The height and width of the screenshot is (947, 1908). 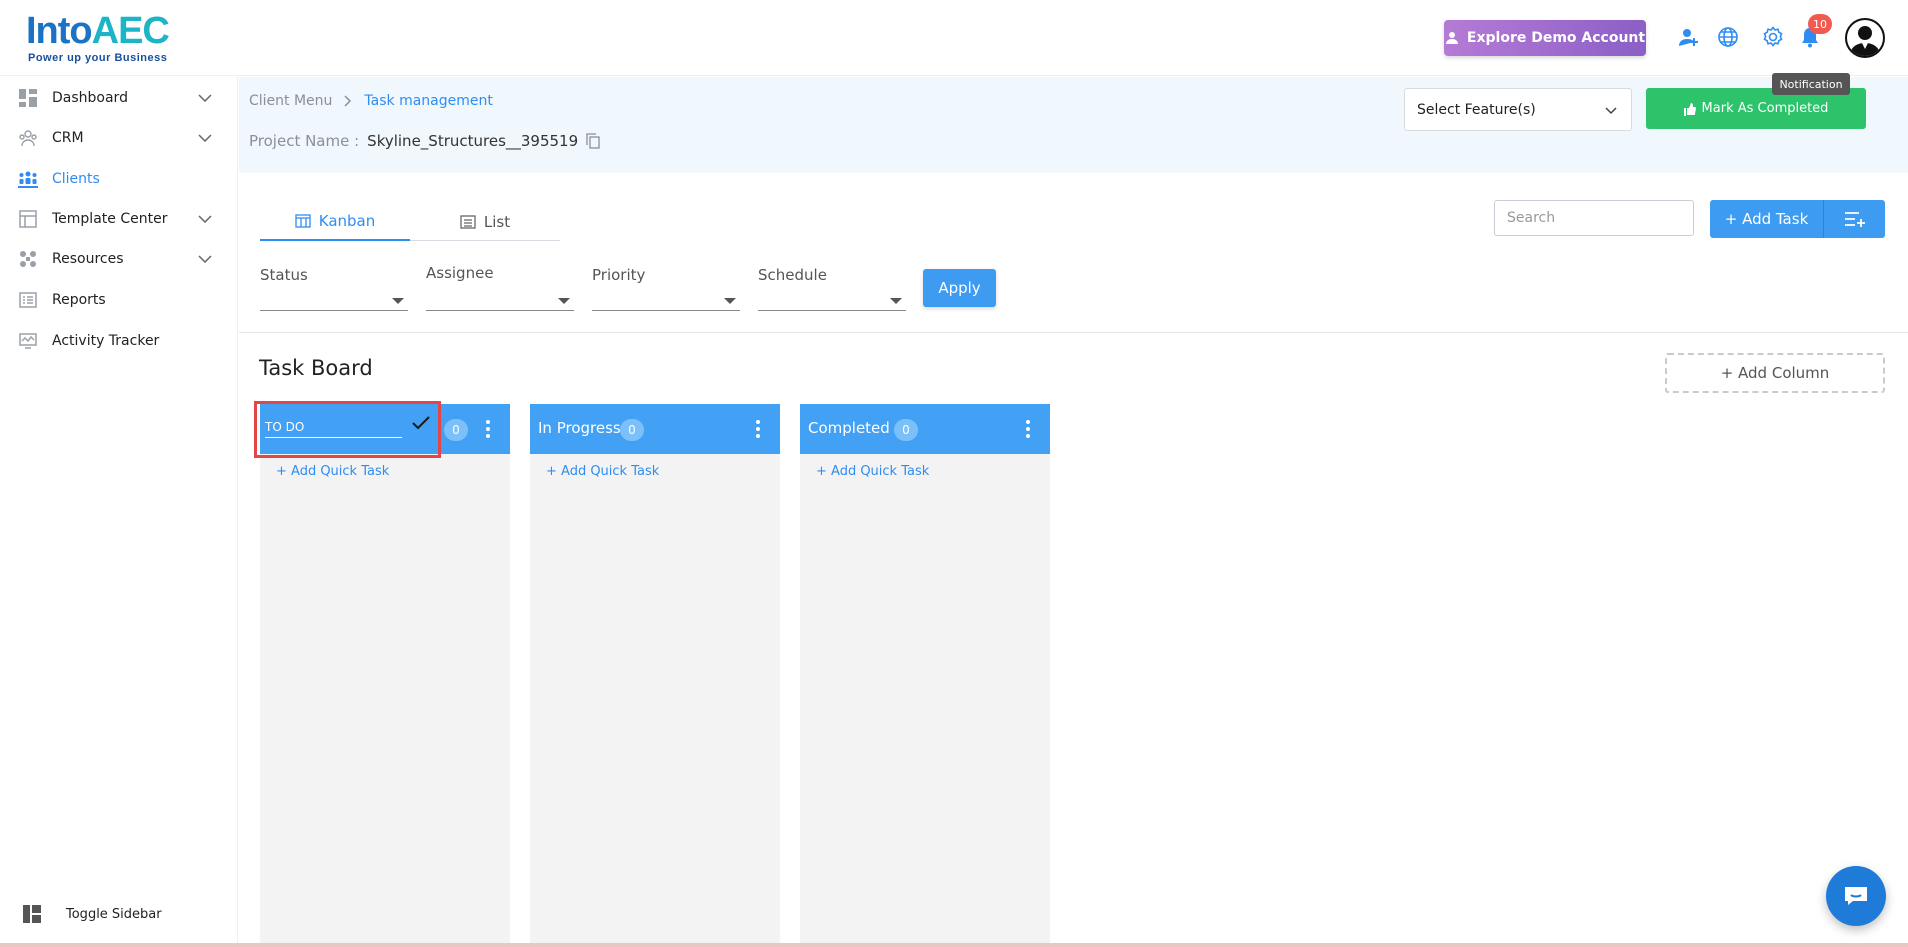 I want to click on search-placeholder: Search, so click(x=1531, y=218).